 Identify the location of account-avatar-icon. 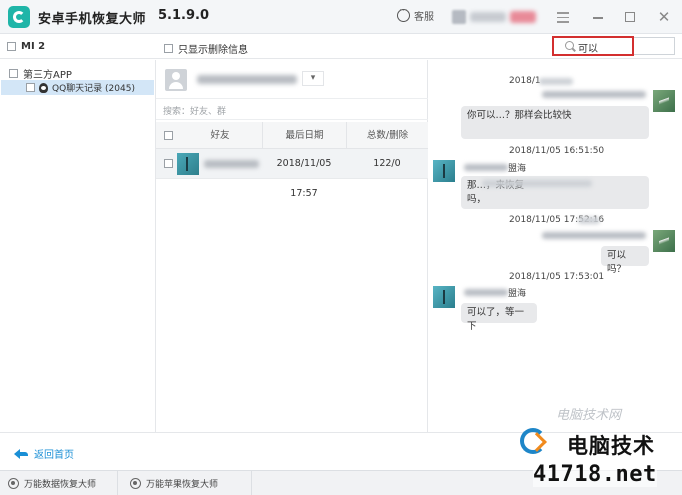
(176, 80).